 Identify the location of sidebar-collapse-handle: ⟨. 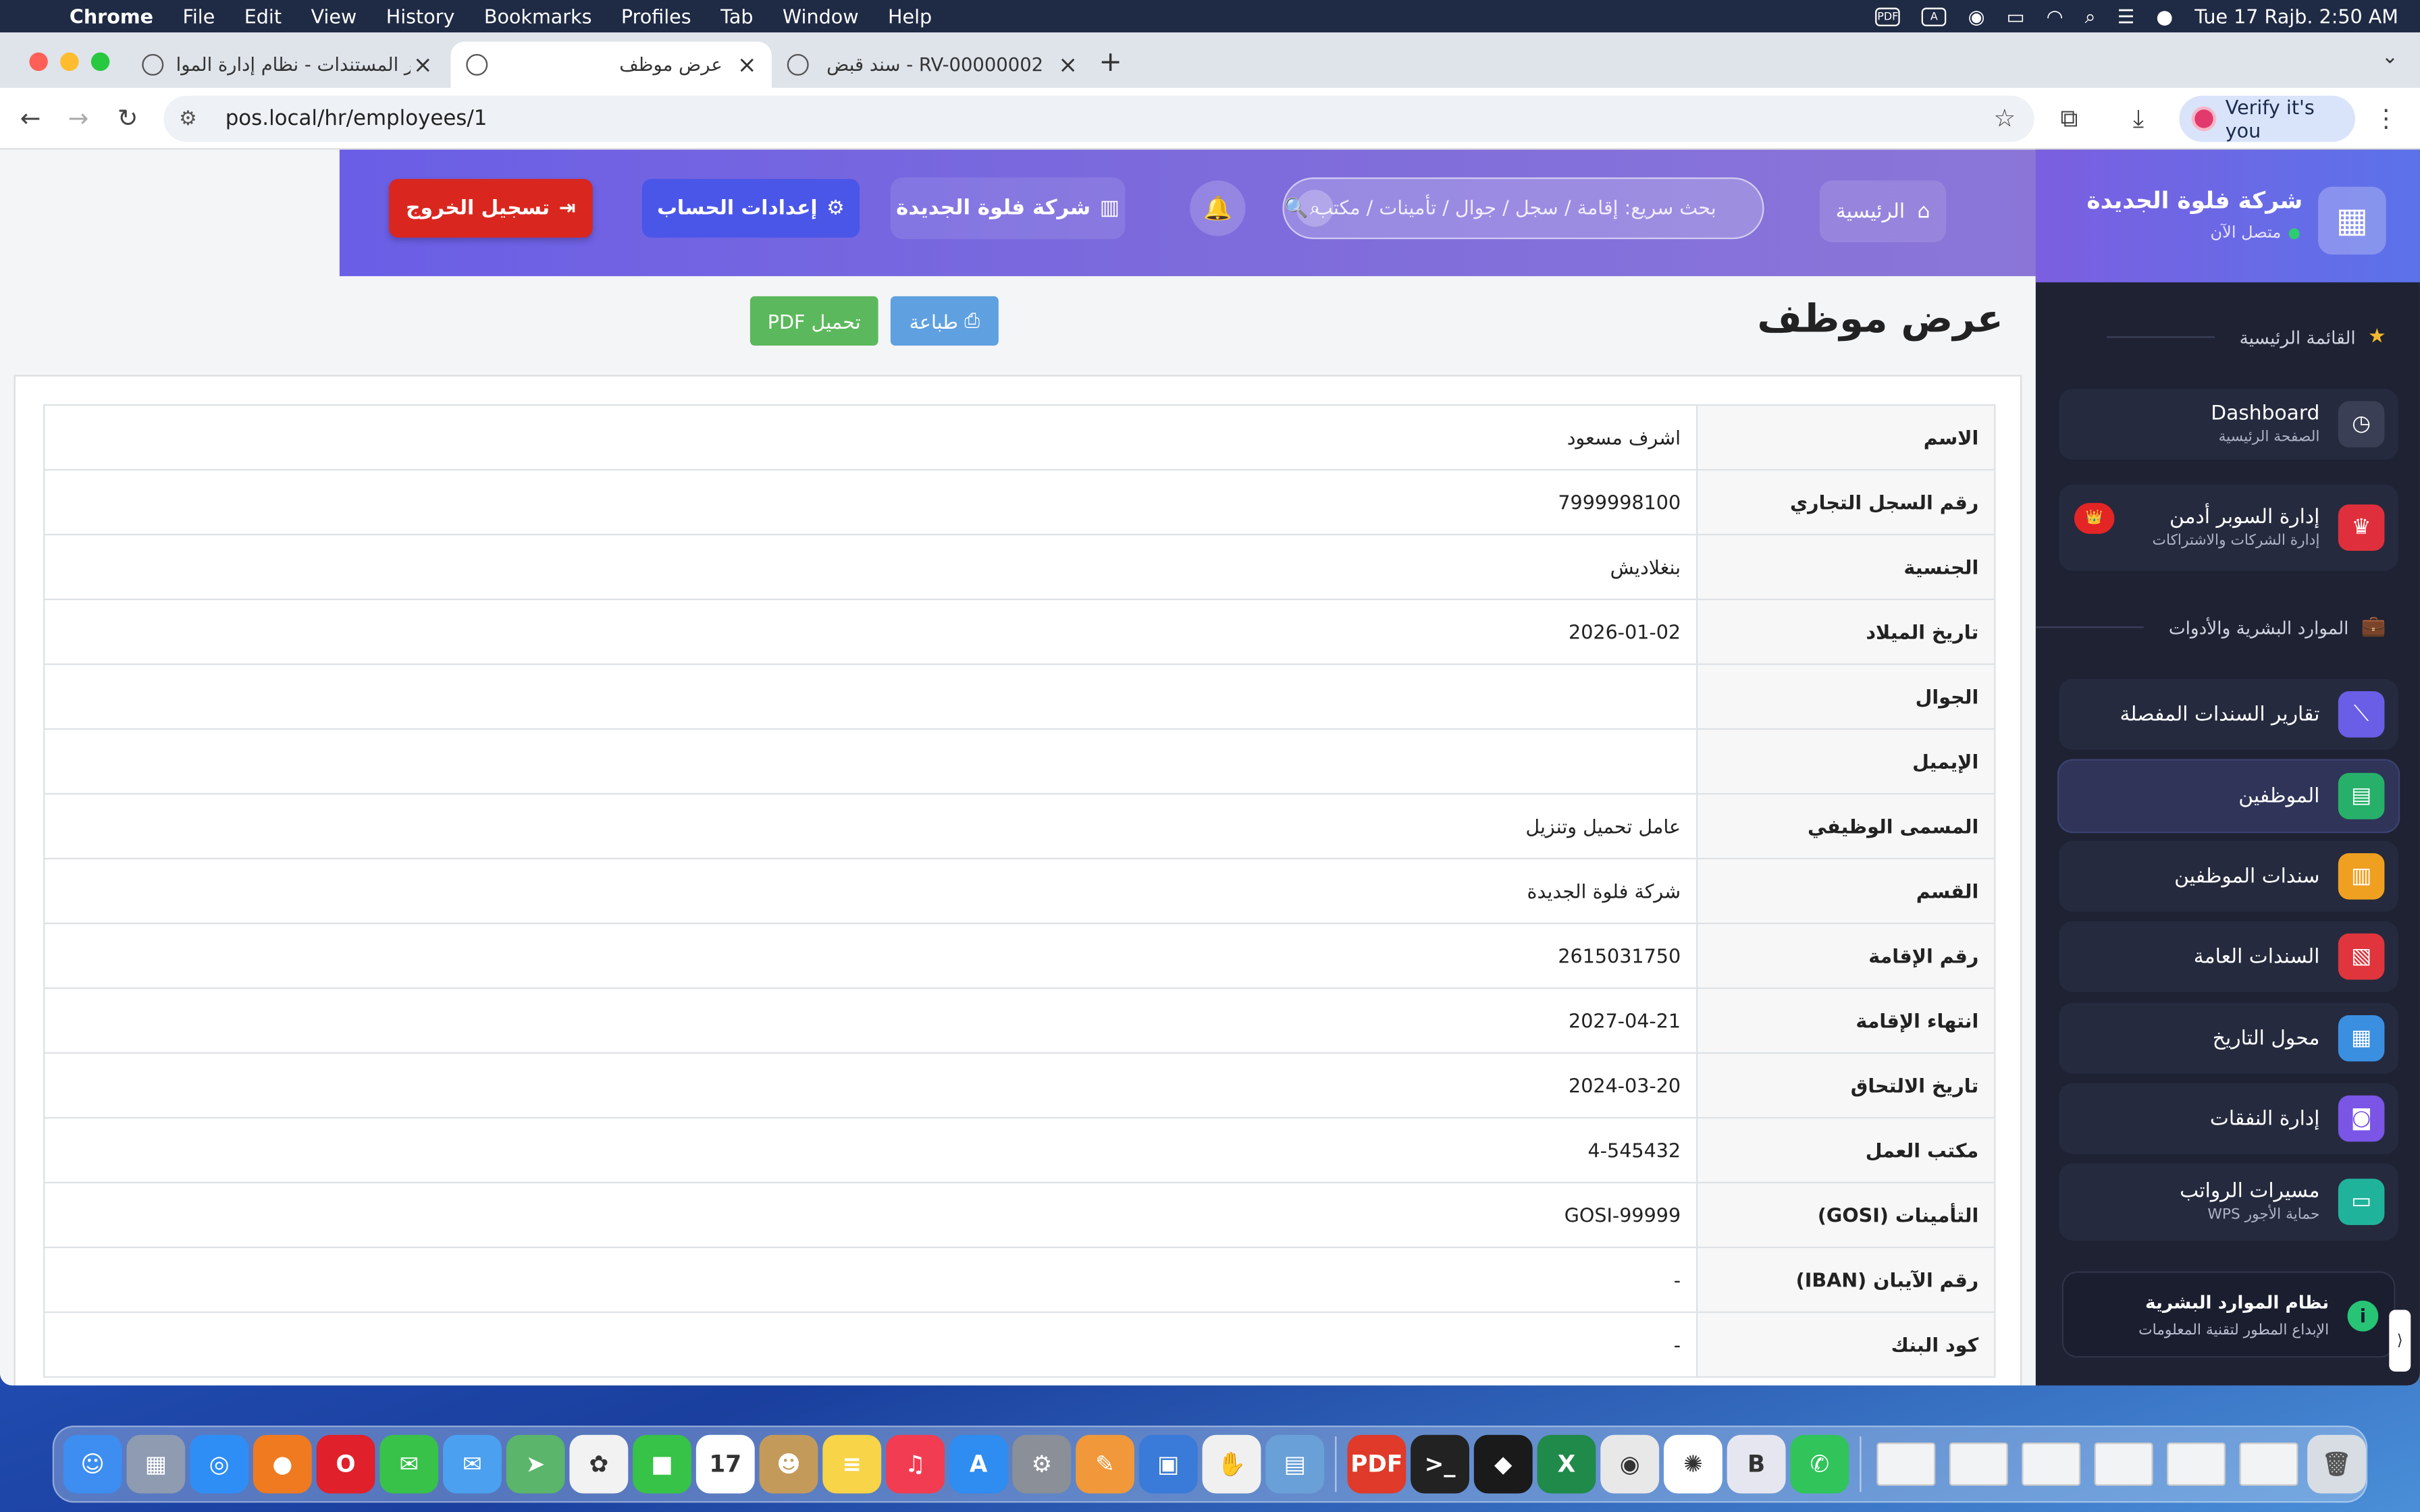
(2400, 1341).